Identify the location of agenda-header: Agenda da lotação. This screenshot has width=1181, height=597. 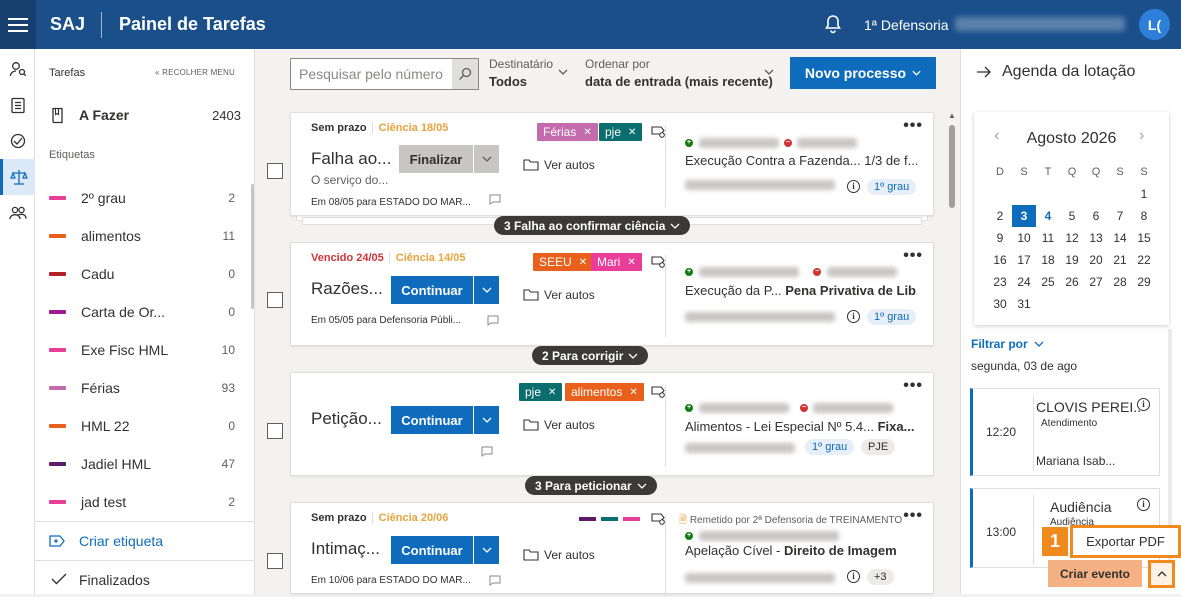
(1055, 72).